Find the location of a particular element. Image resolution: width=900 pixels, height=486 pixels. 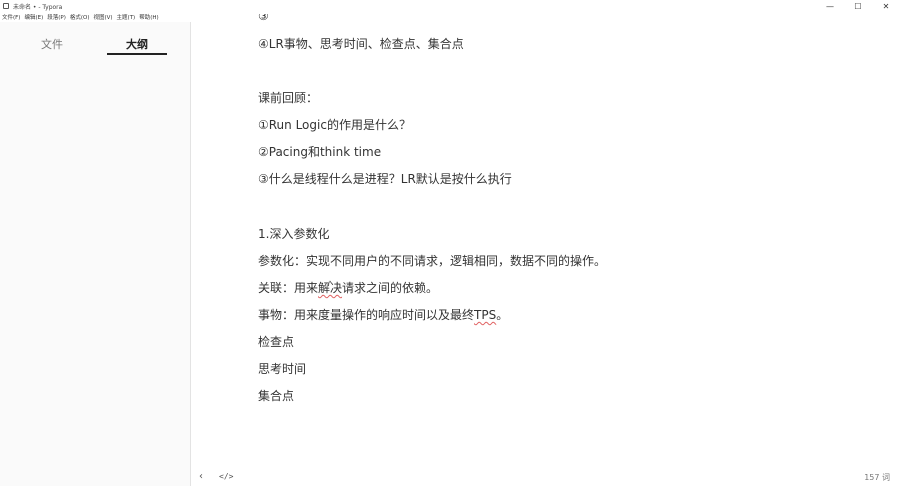

paragraph-review-2: ②Pacing和think time is located at coordinates (320, 152).